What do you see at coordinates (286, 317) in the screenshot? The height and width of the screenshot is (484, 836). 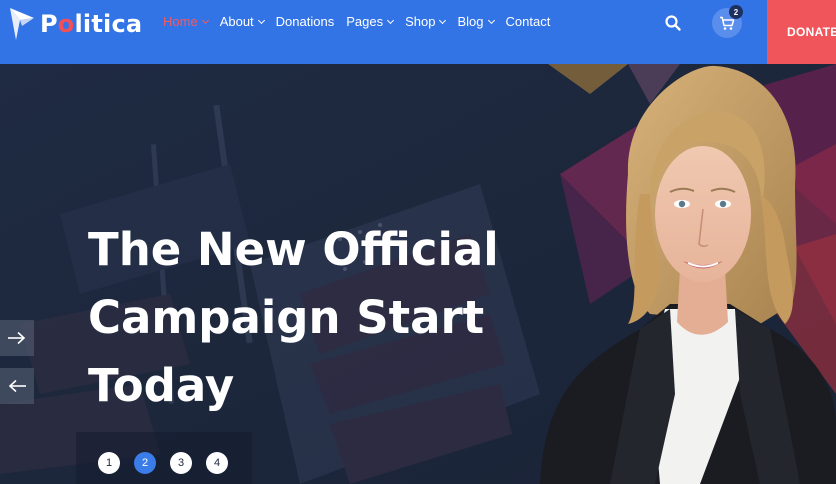 I see `headline-line: Campaign Start` at bounding box center [286, 317].